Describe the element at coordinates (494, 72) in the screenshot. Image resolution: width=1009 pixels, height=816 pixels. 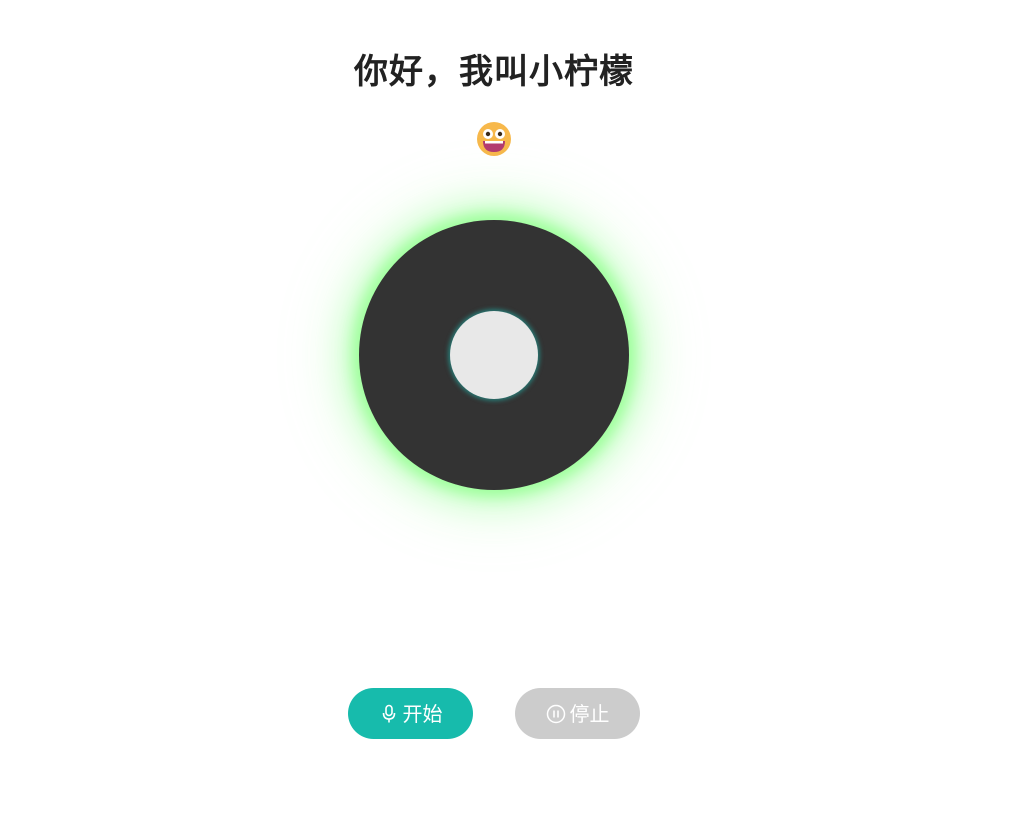
I see `page-title: 你好，我叫小柠檬` at that location.